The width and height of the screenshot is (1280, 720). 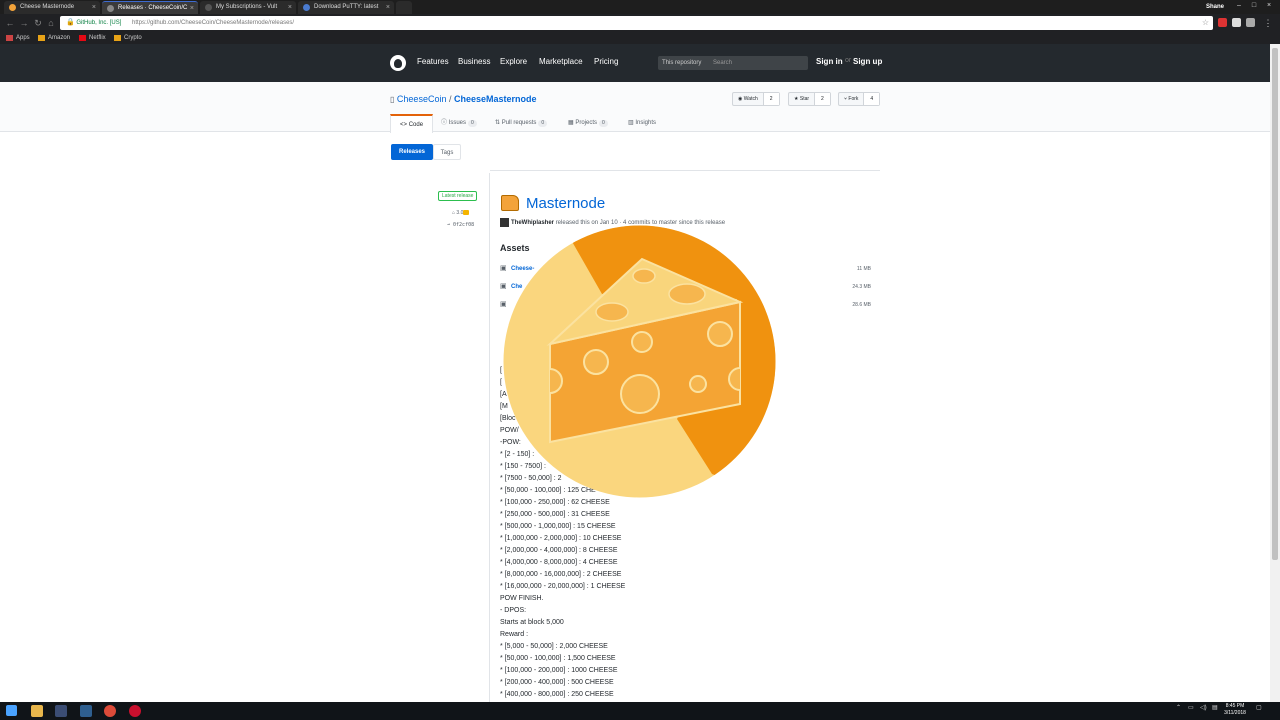 What do you see at coordinates (110, 711) in the screenshot?
I see `chrome-icon` at bounding box center [110, 711].